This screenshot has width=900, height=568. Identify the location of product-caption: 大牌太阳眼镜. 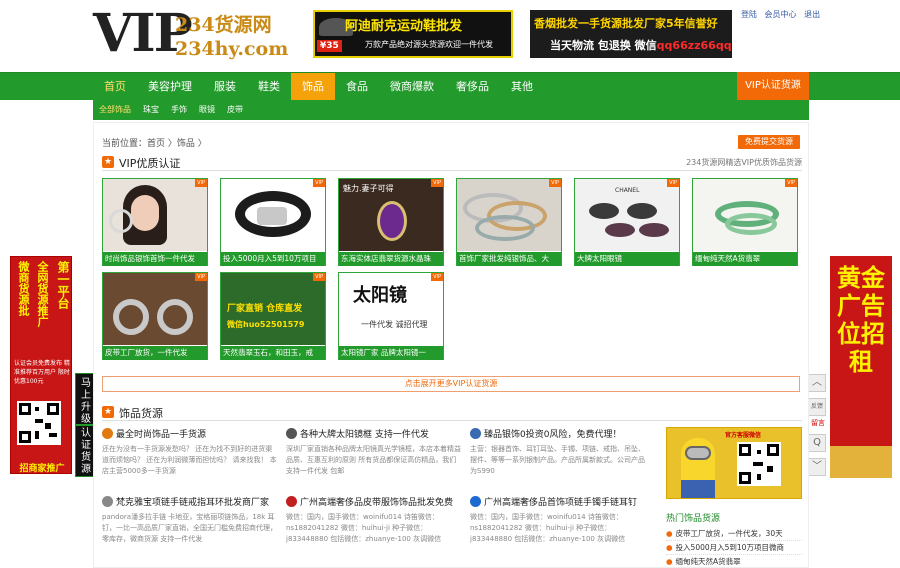
(627, 259).